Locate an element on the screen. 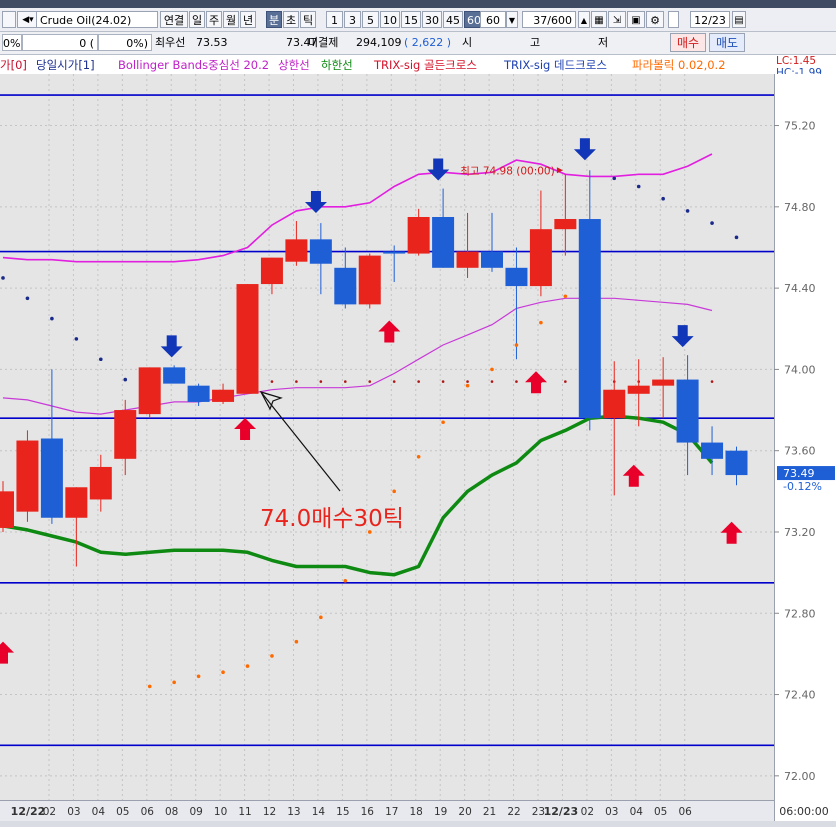 Image resolution: width=836 pixels, height=827 pixels. bottom-scrollbar is located at coordinates (418, 824).